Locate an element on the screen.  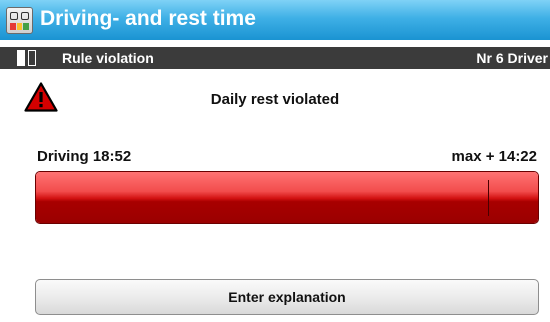
status-header: Rule violation Nr 6 Driver is located at coordinates (275, 58).